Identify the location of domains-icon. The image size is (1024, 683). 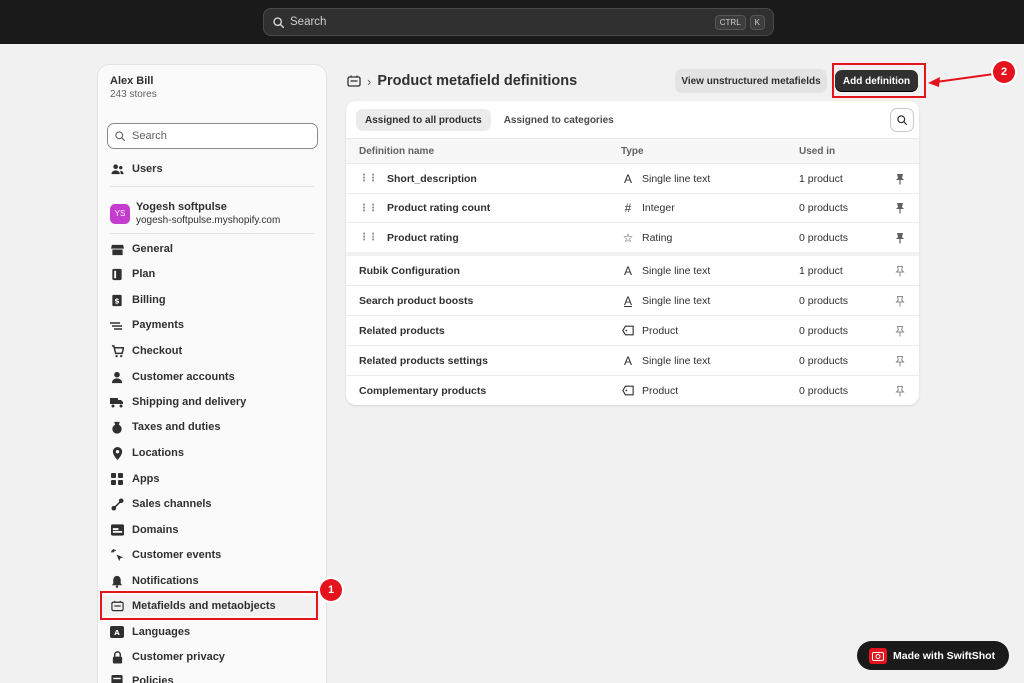
(117, 530).